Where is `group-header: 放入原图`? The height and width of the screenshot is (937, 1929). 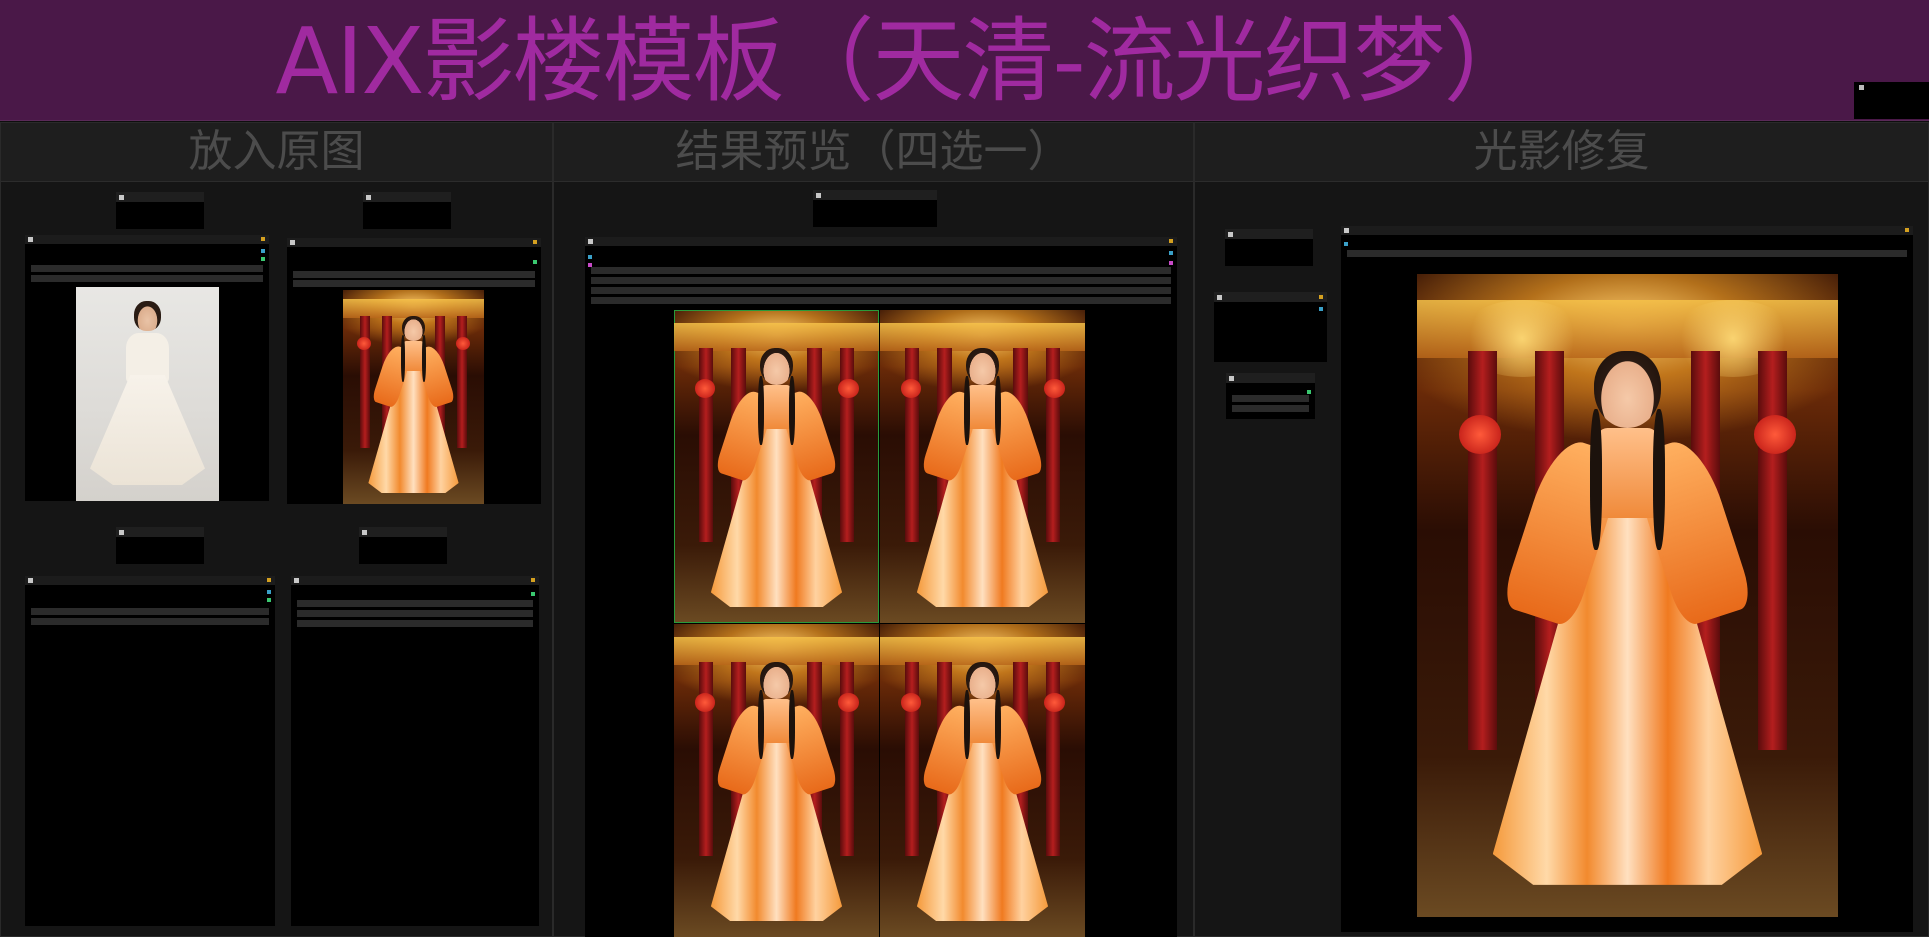
group-header: 放入原图 is located at coordinates (276, 152).